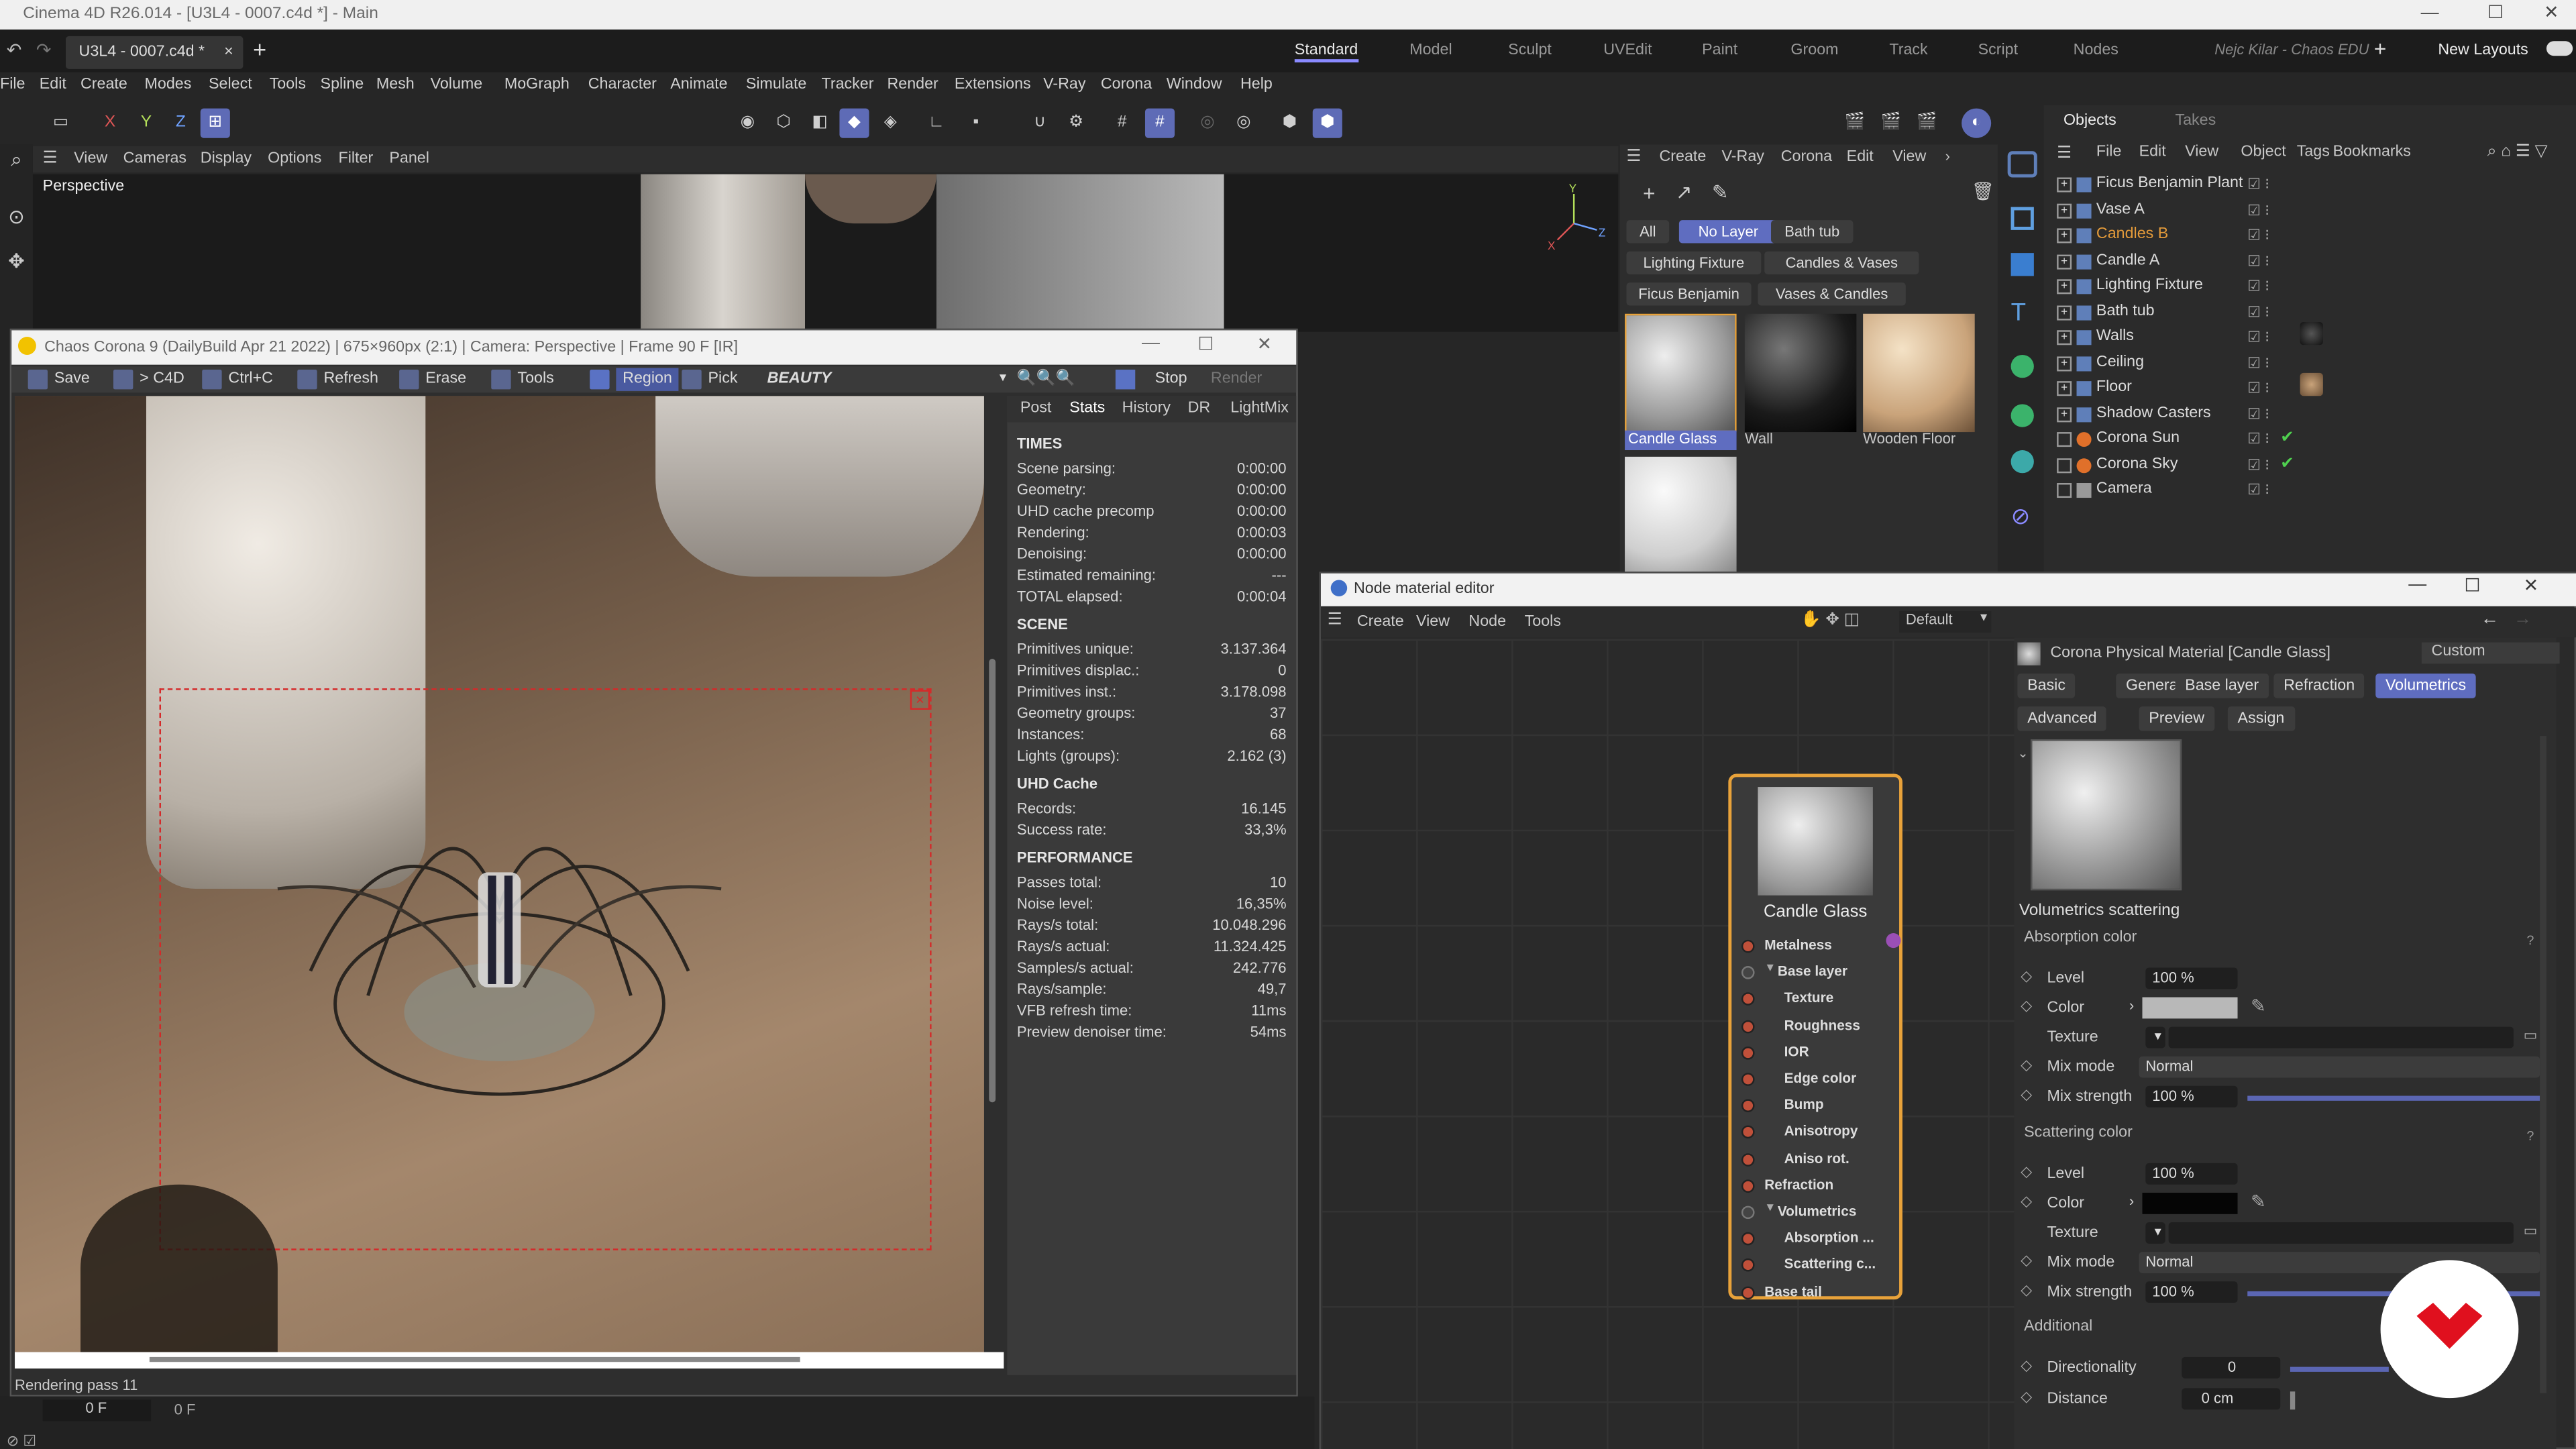 The height and width of the screenshot is (1449, 2576). I want to click on attr-tab-basic: Basic, so click(2046, 686).